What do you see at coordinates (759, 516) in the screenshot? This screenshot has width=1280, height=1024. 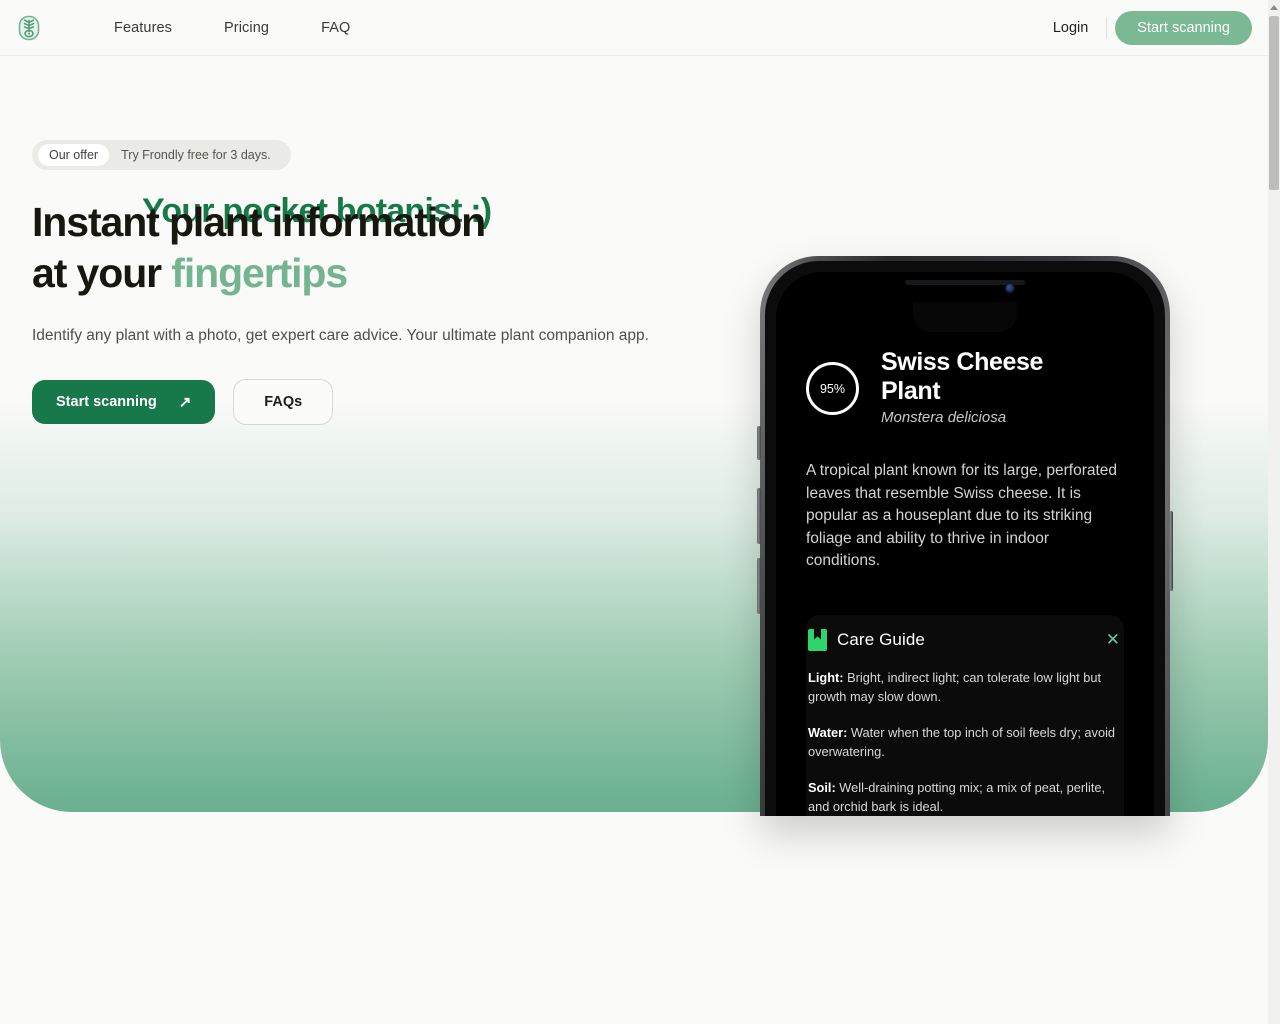 I see `phone-volume-up-button` at bounding box center [759, 516].